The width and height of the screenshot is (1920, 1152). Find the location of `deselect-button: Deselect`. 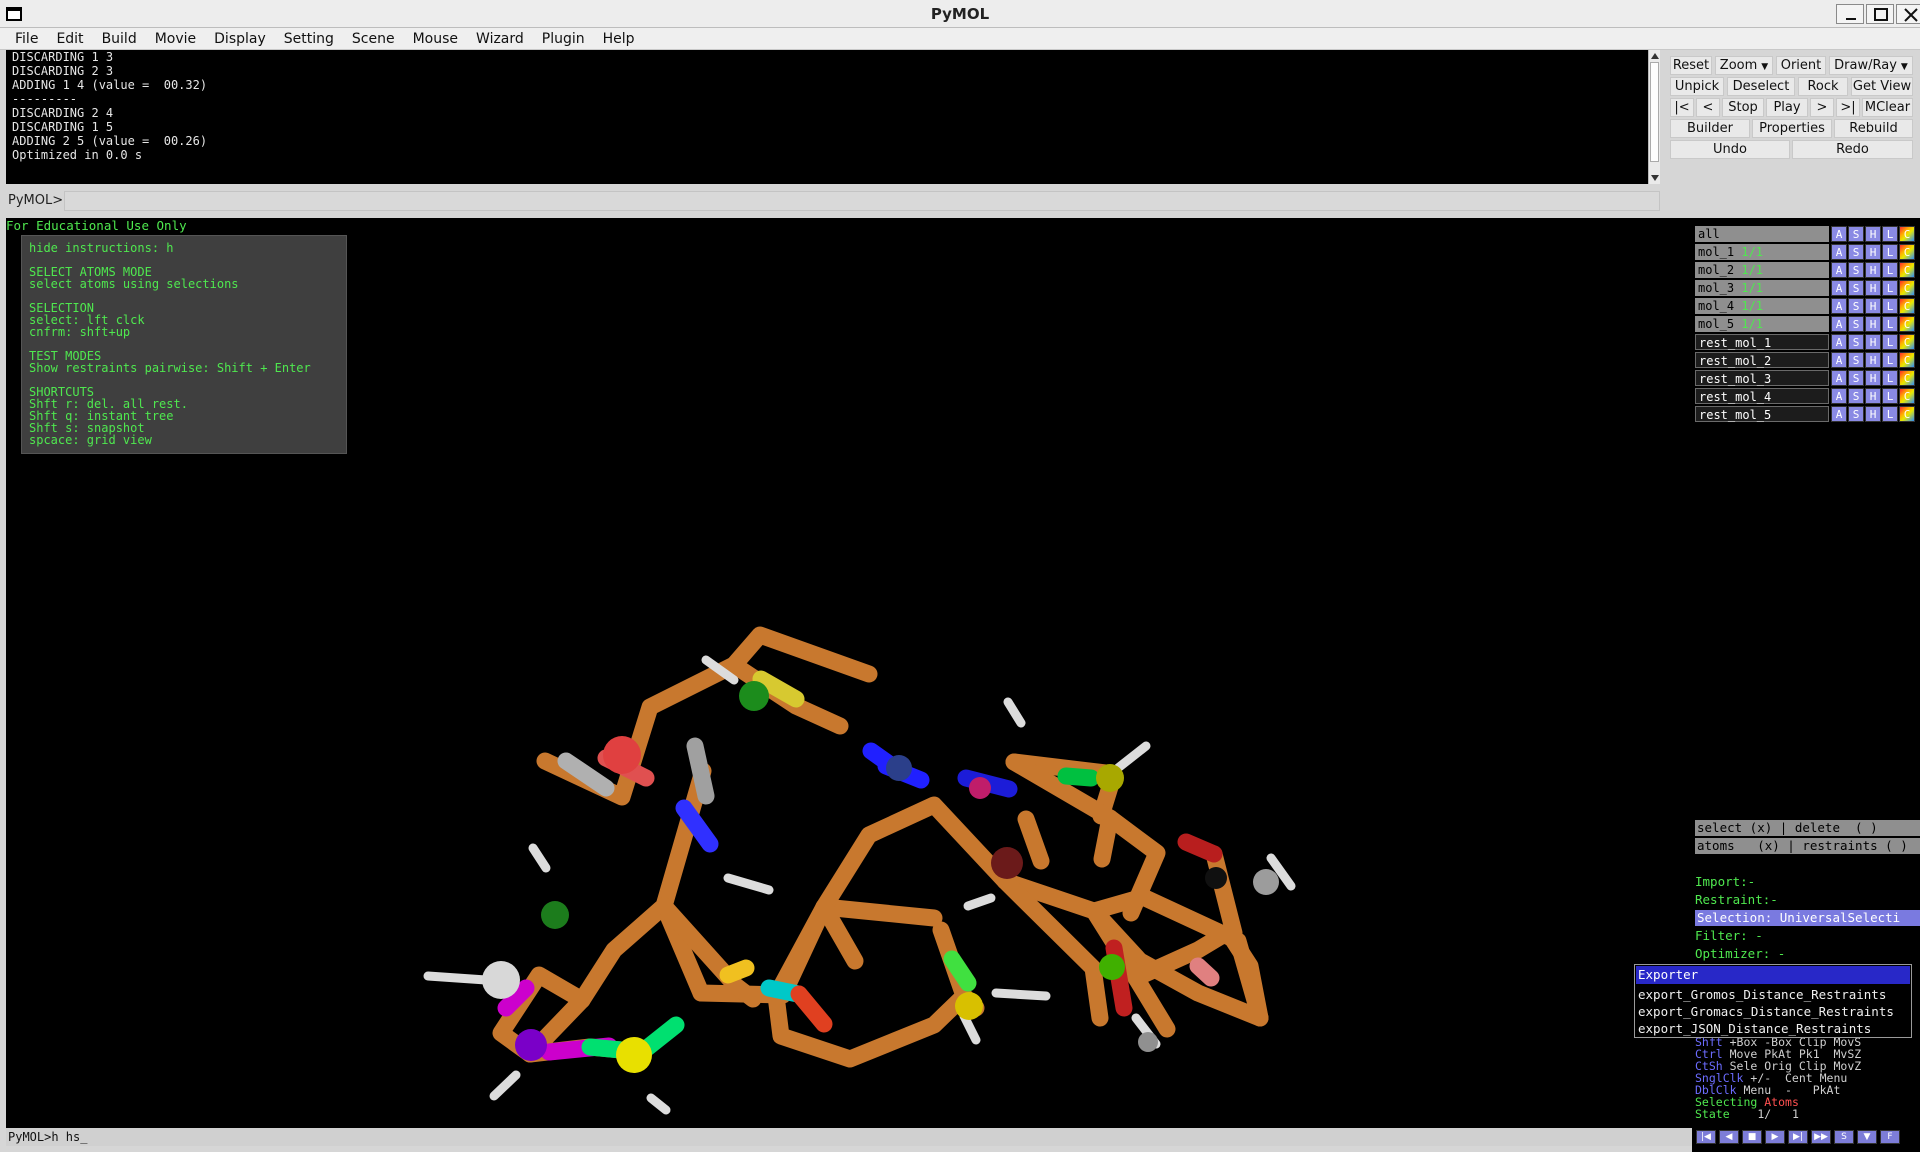

deselect-button: Deselect is located at coordinates (1761, 86).